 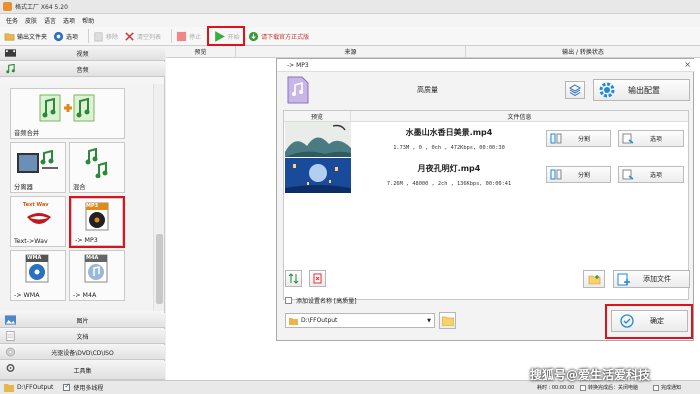 I want to click on output-path-select: D:\FFOutput ▼, so click(x=360, y=320).